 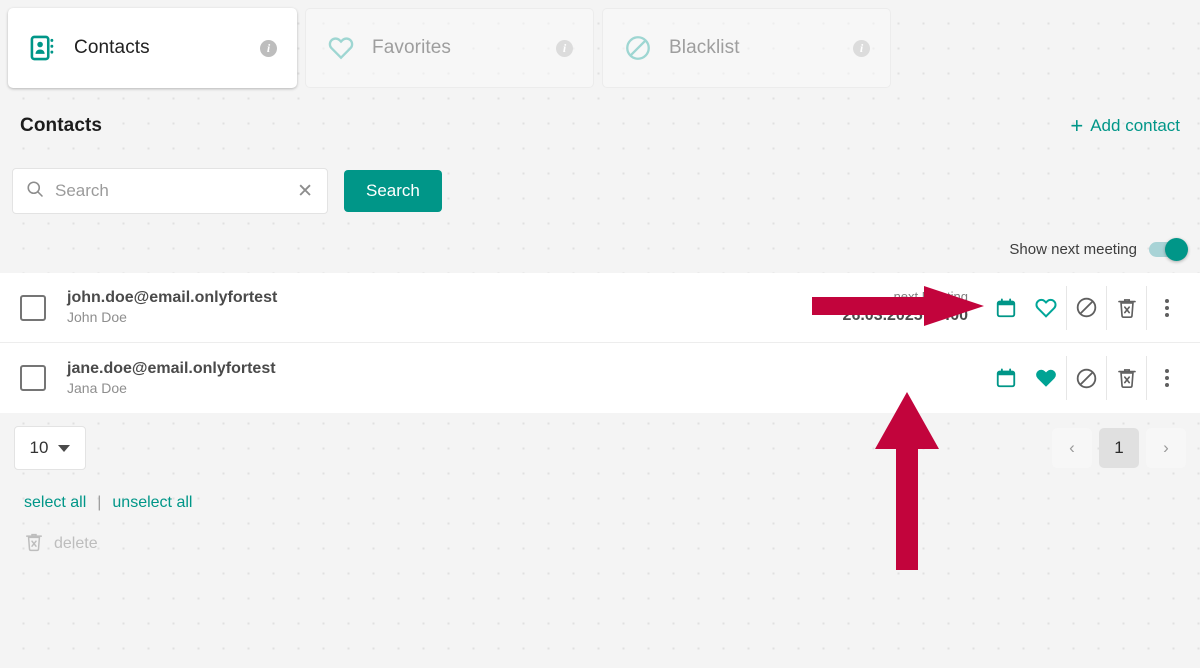 I want to click on search-button: Search, so click(x=393, y=191).